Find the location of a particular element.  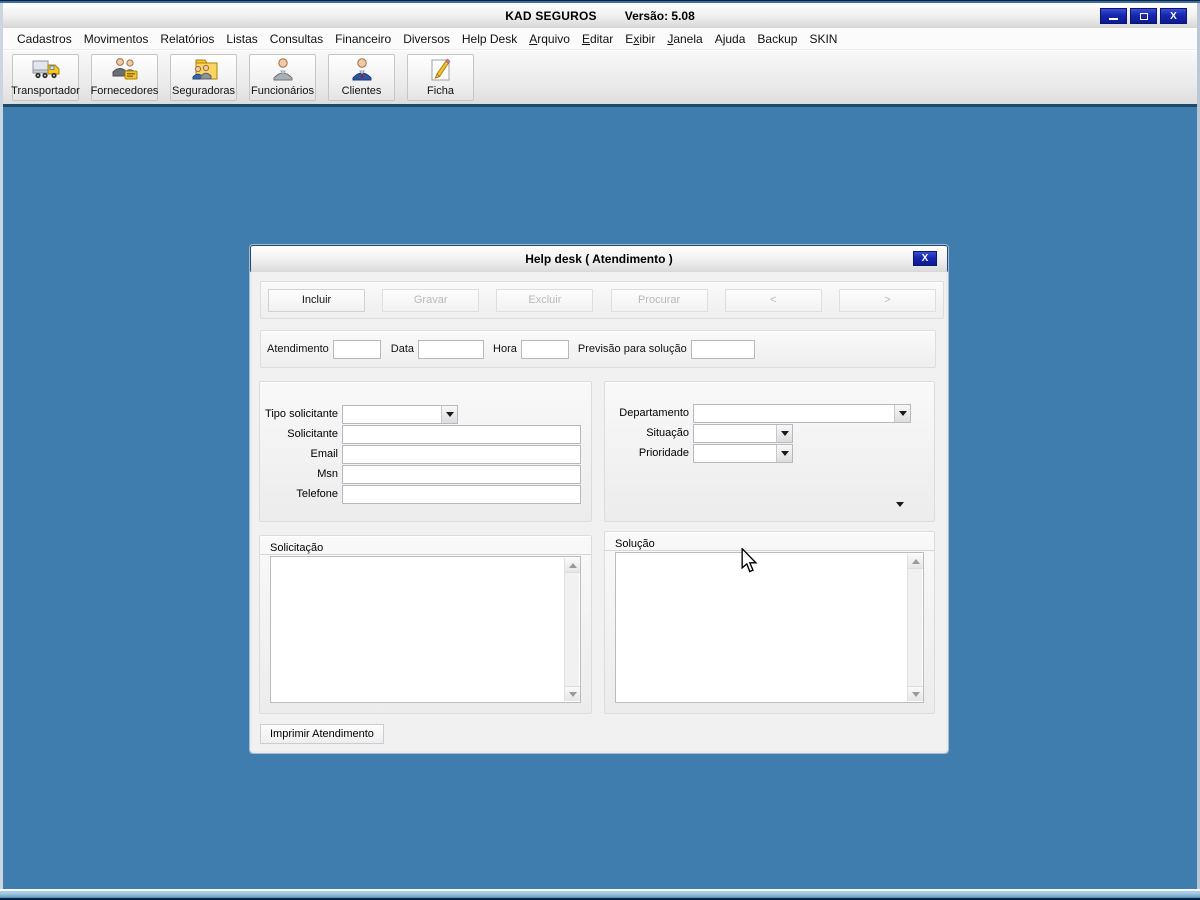

menu-item-financeiro: Financeiro is located at coordinates (363, 39).